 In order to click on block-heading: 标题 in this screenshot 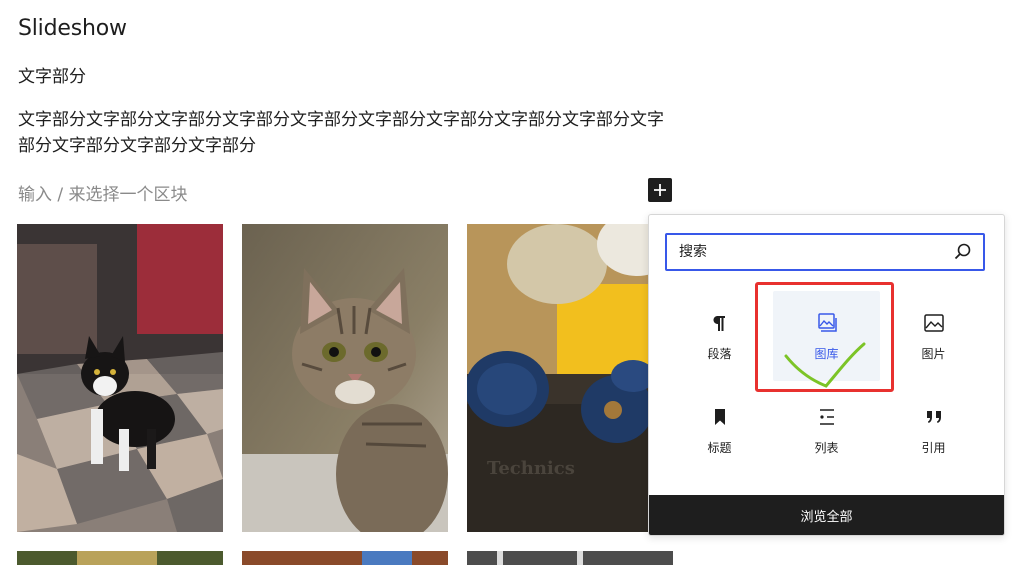, I will do `click(719, 430)`.